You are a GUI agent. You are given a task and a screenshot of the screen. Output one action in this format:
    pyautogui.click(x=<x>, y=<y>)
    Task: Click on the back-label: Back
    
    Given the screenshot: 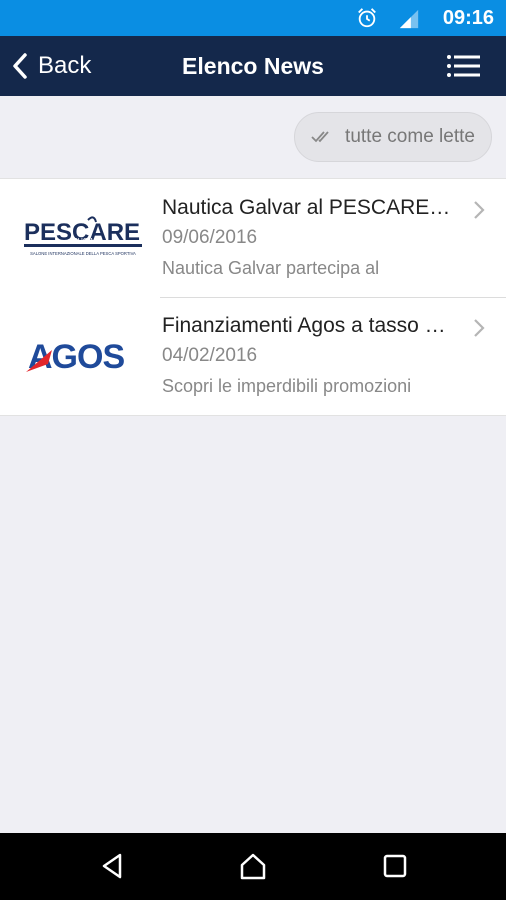 What is the action you would take?
    pyautogui.click(x=65, y=65)
    